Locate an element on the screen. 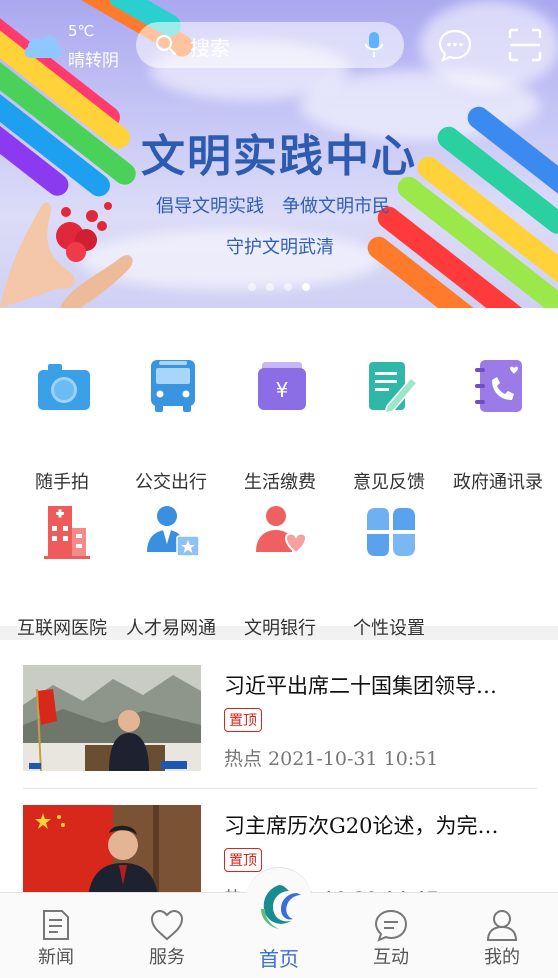 Image resolution: width=558 pixels, height=978 pixels. message-icon is located at coordinates (455, 45).